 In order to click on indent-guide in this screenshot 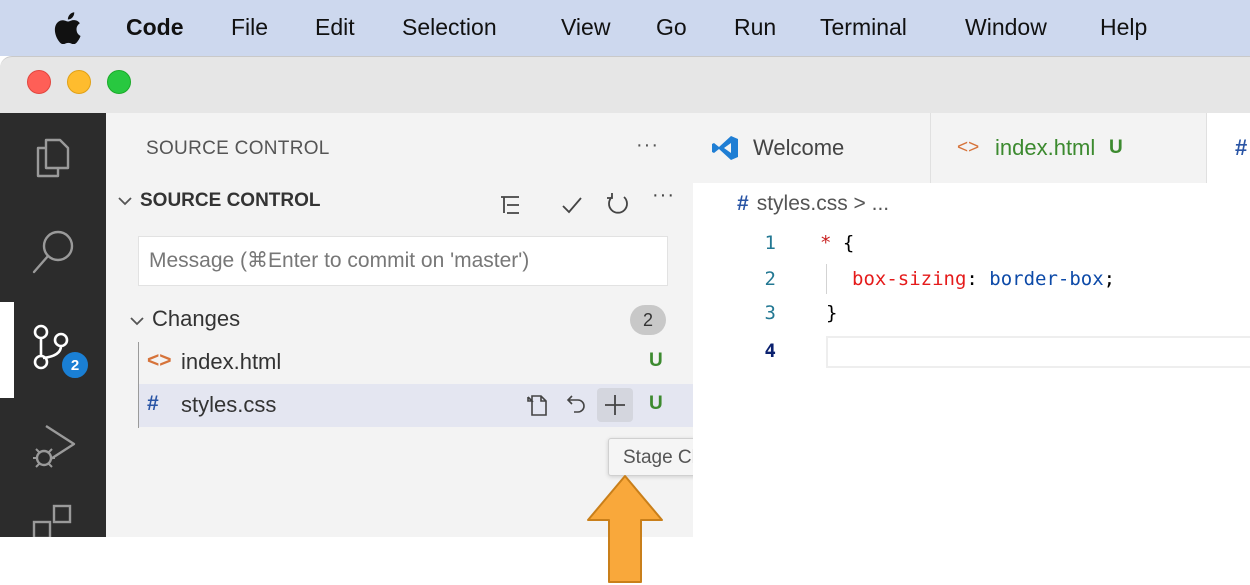, I will do `click(826, 279)`.